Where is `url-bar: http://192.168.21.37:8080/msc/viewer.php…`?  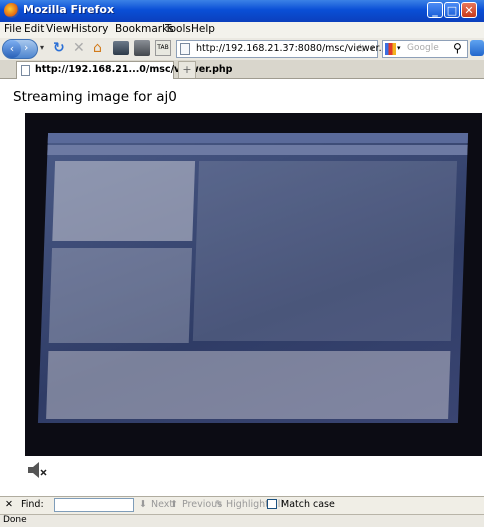 url-bar: http://192.168.21.37:8080/msc/viewer.php… is located at coordinates (288, 49).